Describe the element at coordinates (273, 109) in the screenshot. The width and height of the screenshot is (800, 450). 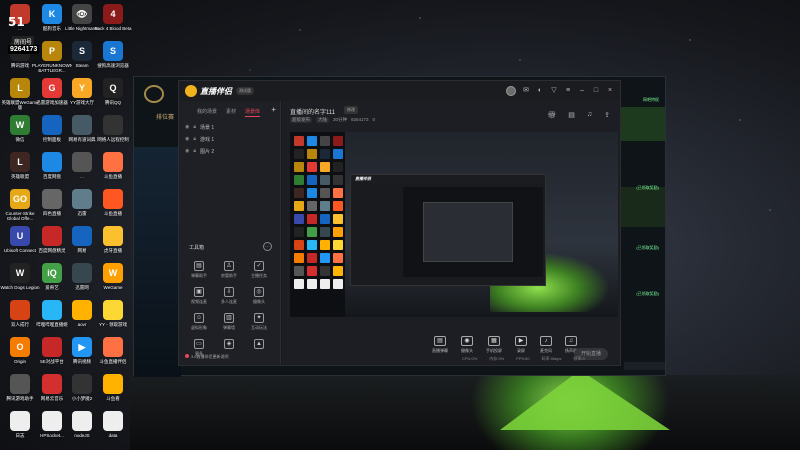
I see `add-scene-icon: +` at that location.